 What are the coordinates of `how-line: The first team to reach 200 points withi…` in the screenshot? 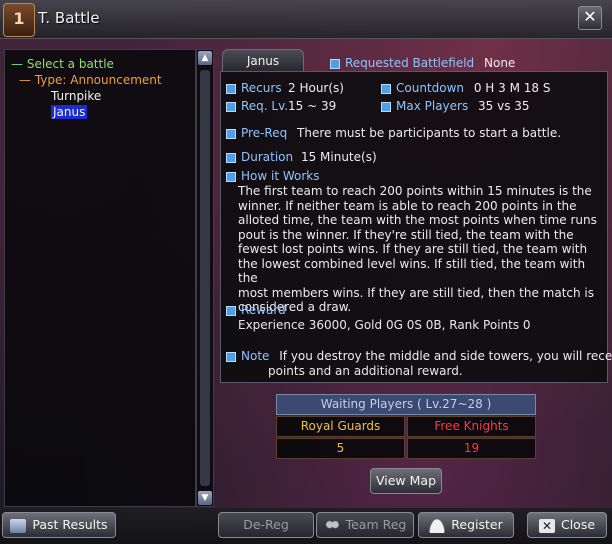 It's located at (415, 191).